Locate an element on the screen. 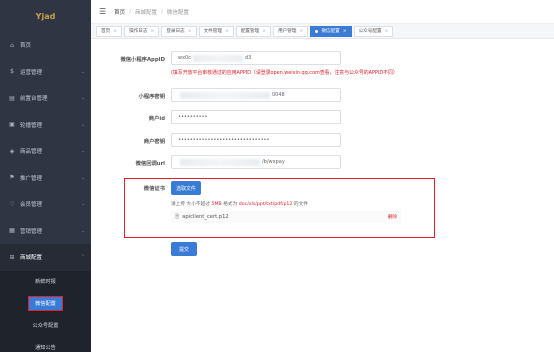  sidebar-item: $ 运营管理 ⌄ is located at coordinates (45, 72).